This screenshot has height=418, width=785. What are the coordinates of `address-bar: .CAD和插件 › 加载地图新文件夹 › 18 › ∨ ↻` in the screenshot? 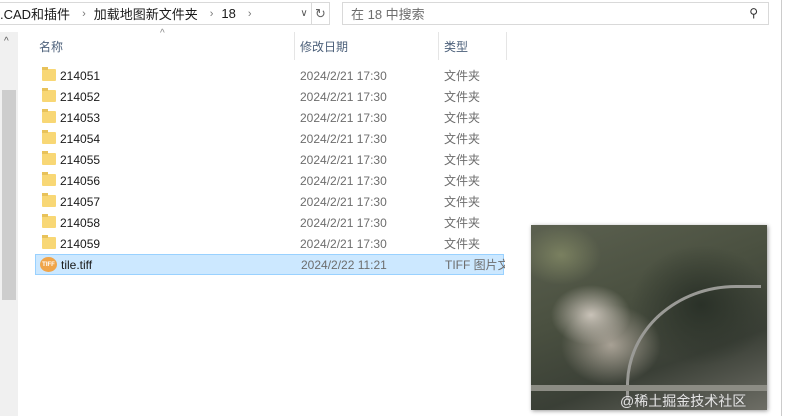 It's located at (165, 13).